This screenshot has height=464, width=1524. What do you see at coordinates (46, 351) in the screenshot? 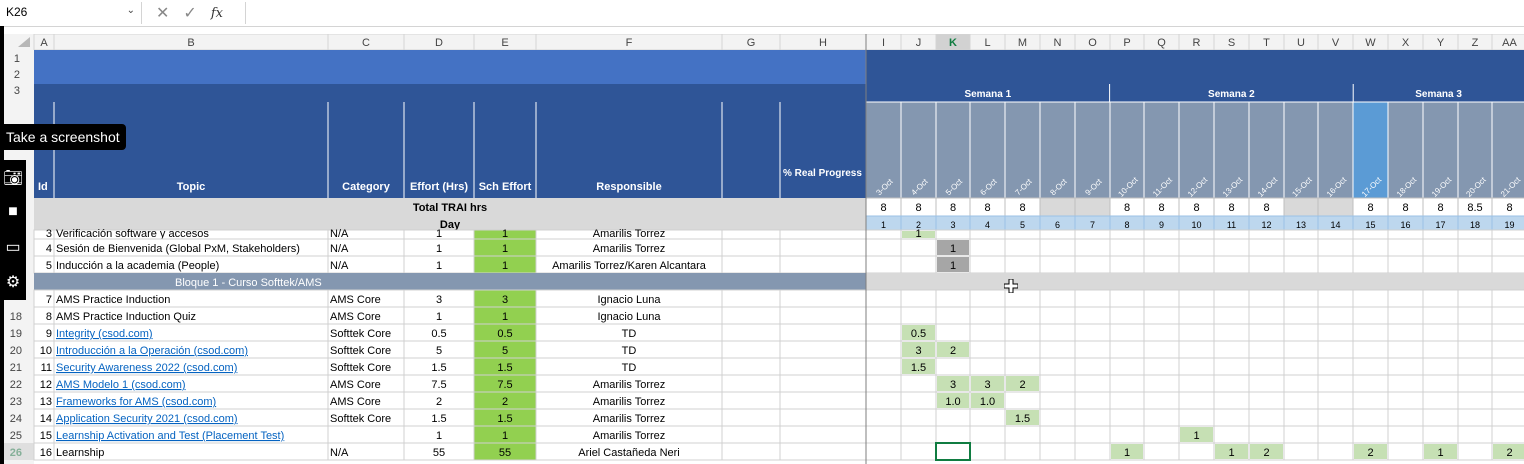
I see `row-id: 10` at bounding box center [46, 351].